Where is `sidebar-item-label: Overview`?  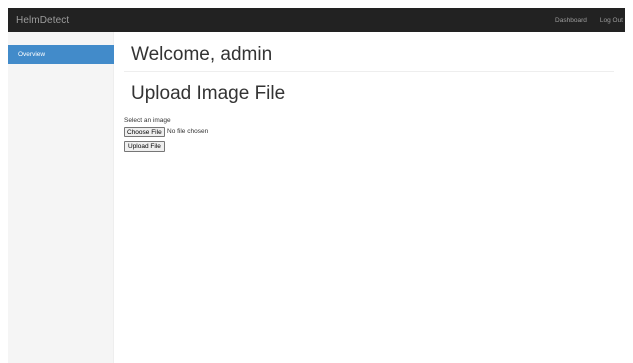 sidebar-item-label: Overview is located at coordinates (32, 54).